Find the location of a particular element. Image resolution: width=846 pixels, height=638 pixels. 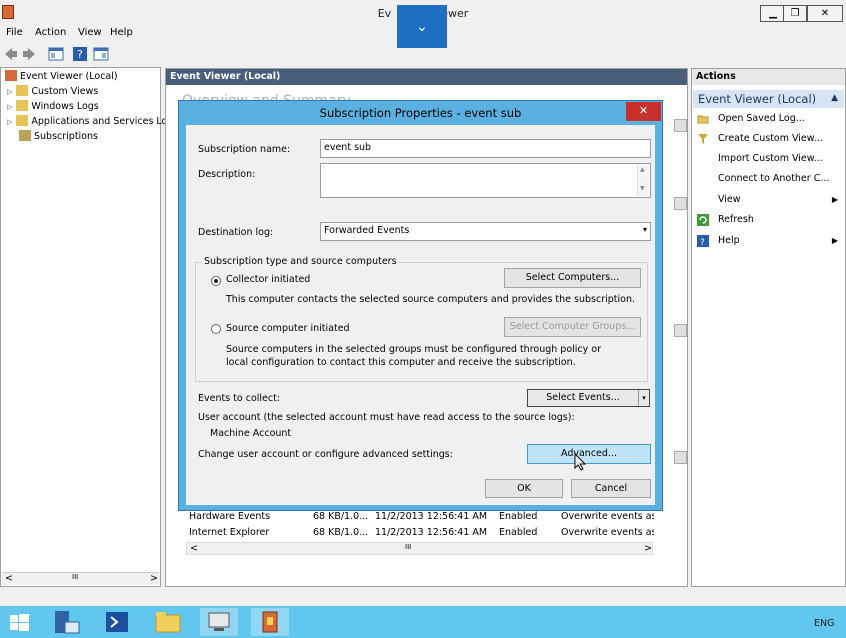

powershell-icon is located at coordinates (117, 622).